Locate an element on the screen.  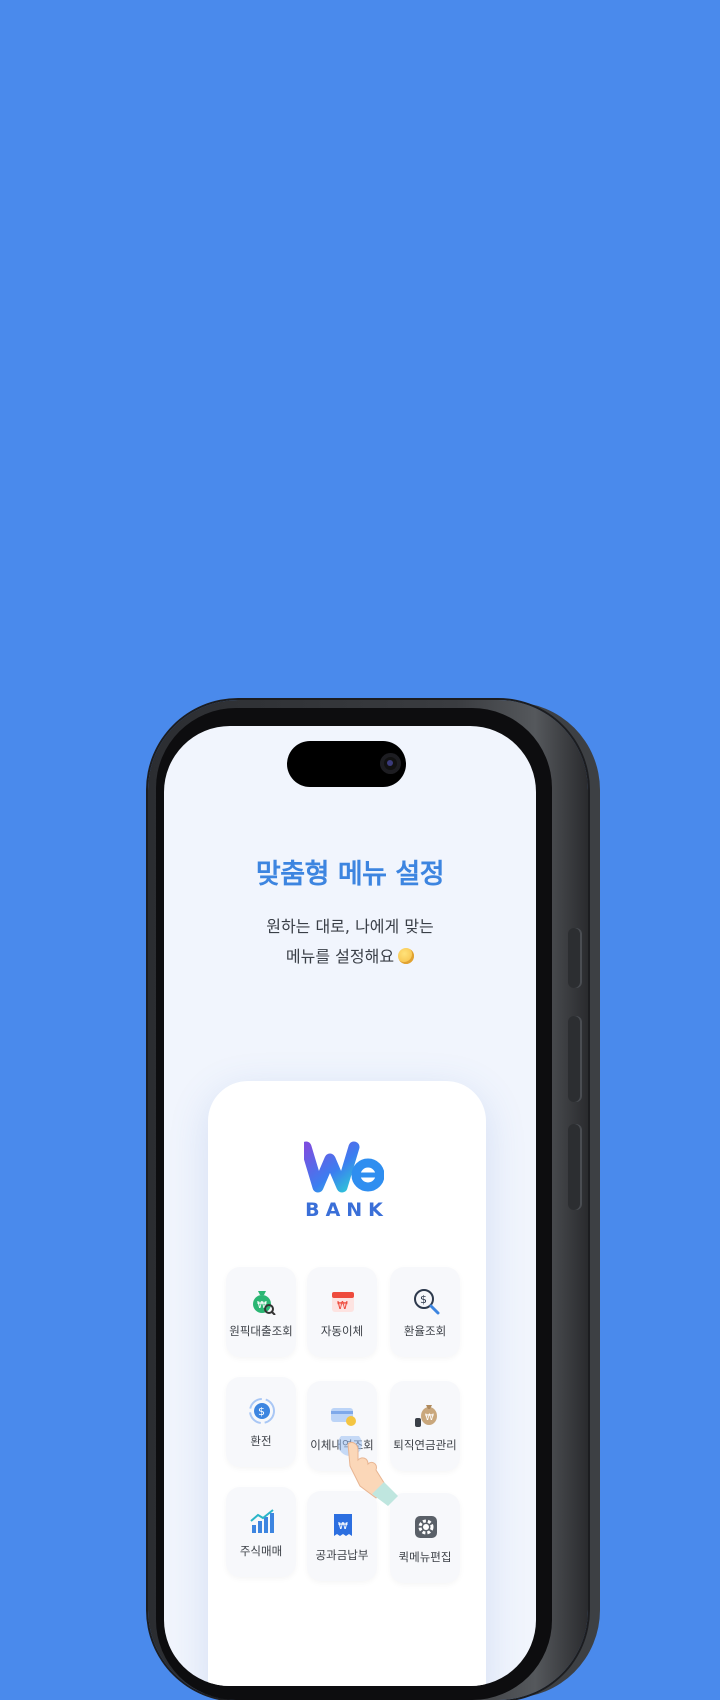
volume-up-button is located at coordinates (575, 1059).